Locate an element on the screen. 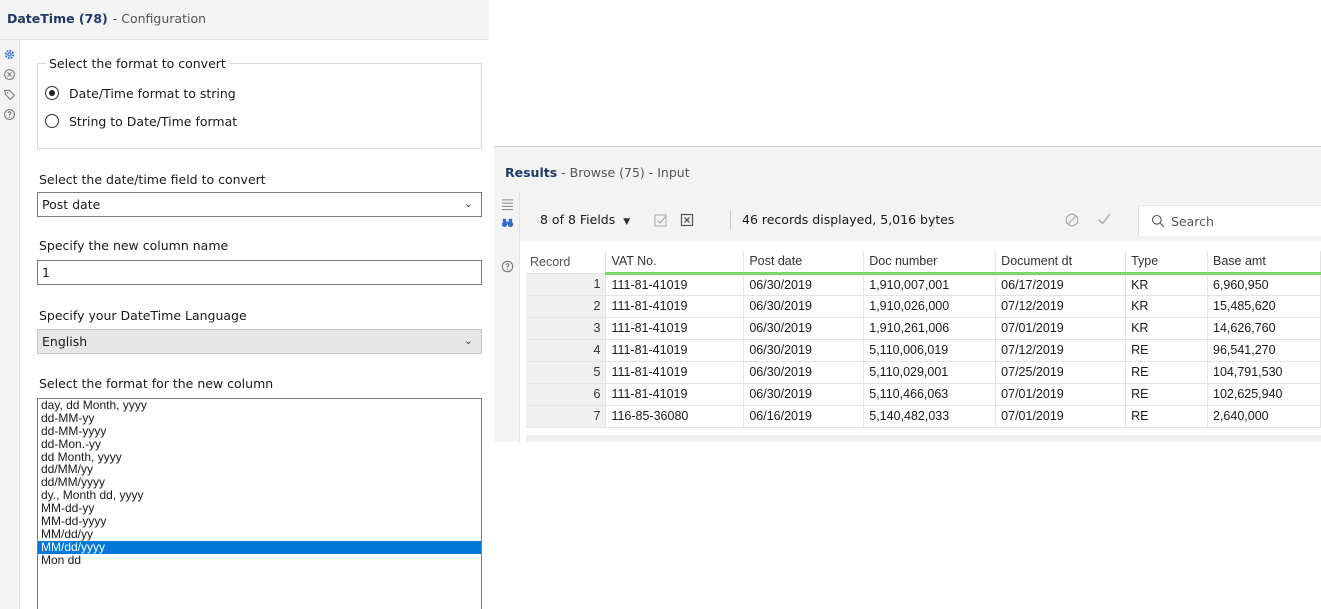  record-number-cell: 1 is located at coordinates (566, 284).